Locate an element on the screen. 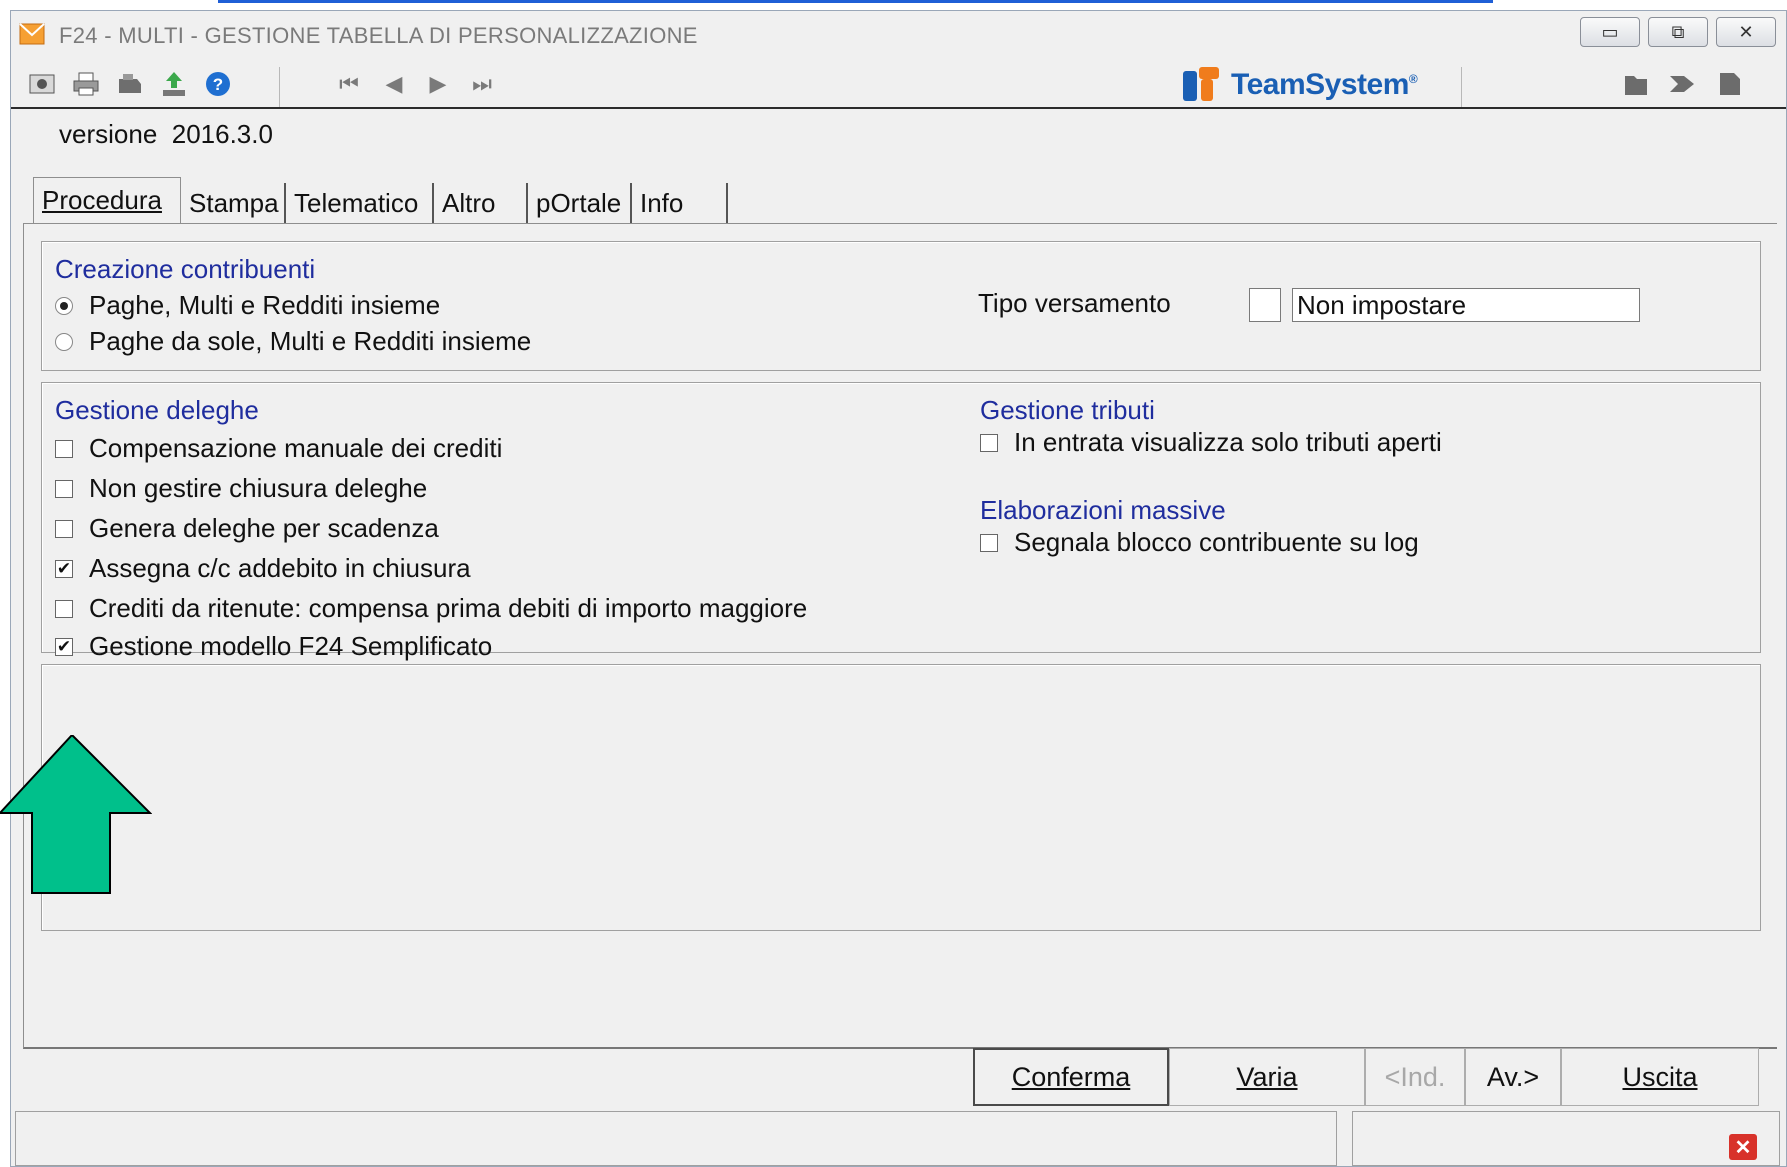 This screenshot has height=1167, width=1787. group-title-massive: Elaborazioni massive is located at coordinates (1103, 510).